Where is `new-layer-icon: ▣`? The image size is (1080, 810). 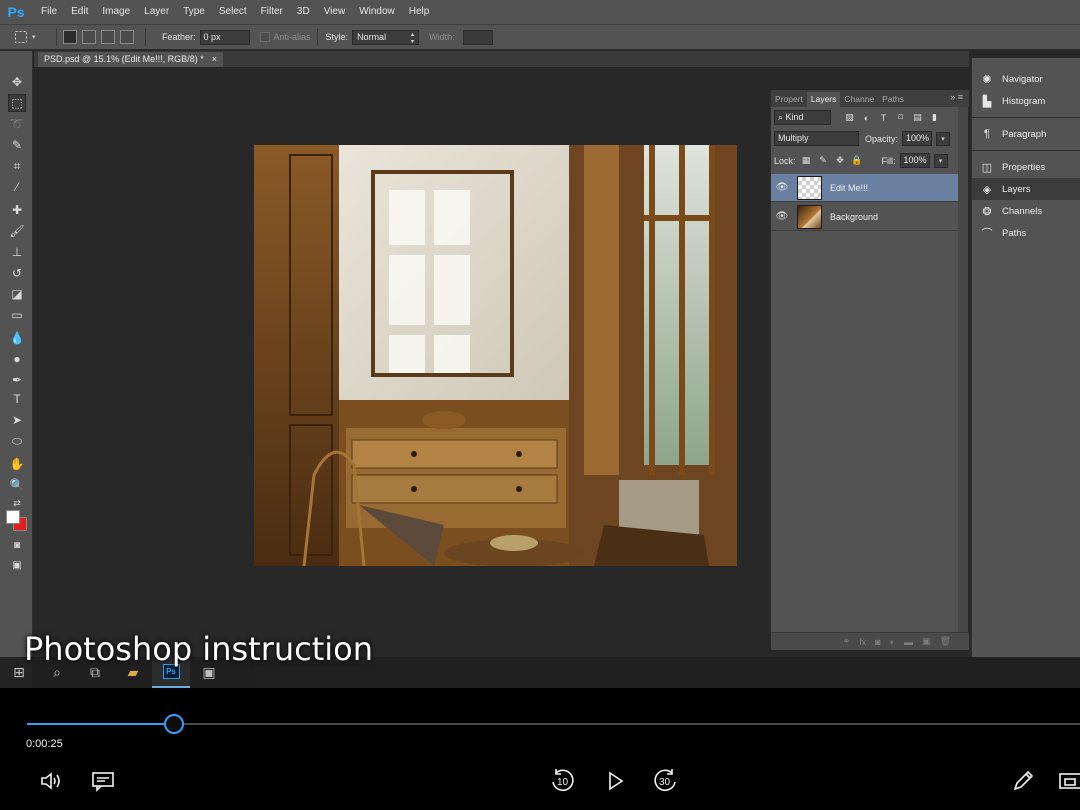
new-layer-icon: ▣ is located at coordinates (926, 641).